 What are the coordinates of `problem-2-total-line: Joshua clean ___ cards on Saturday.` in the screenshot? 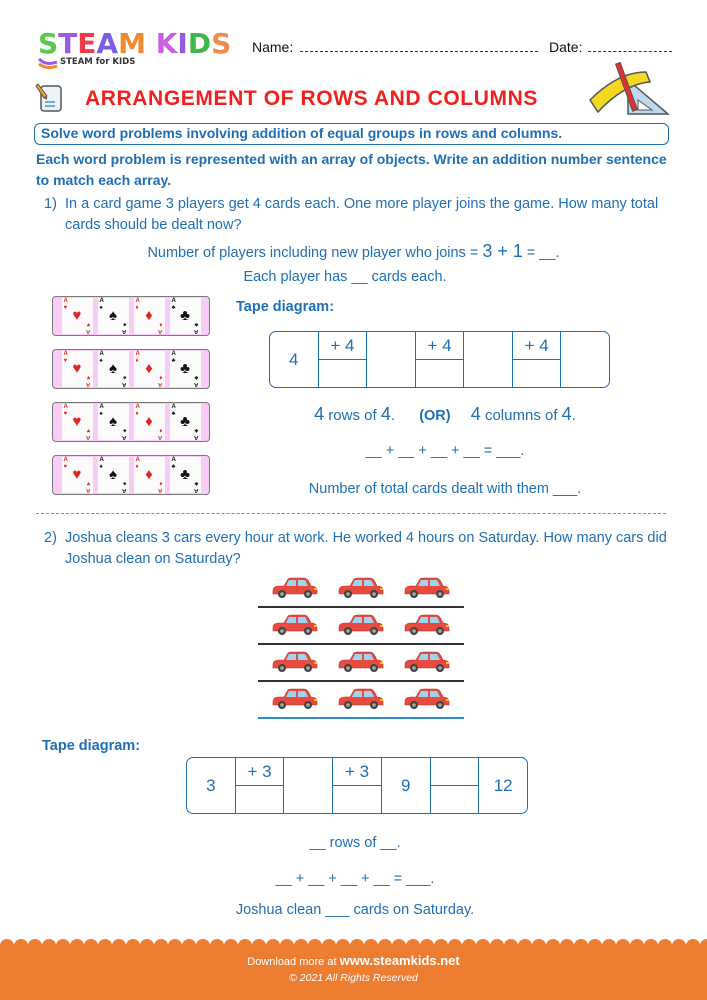 It's located at (355, 910).